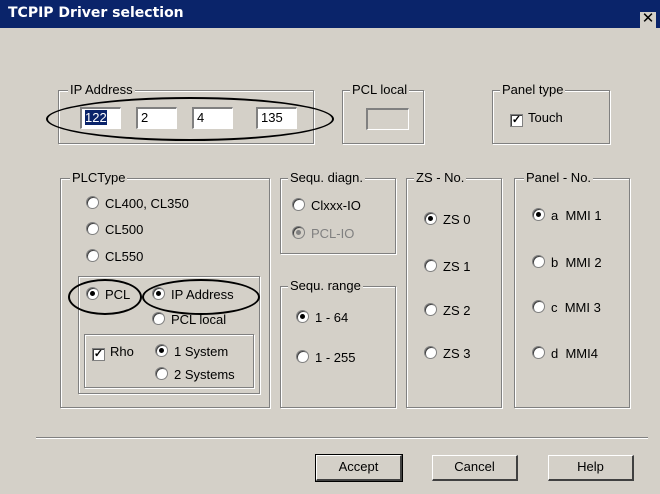 The image size is (660, 494). What do you see at coordinates (559, 177) in the screenshot?
I see `panel-no-legend: Panel - No.` at bounding box center [559, 177].